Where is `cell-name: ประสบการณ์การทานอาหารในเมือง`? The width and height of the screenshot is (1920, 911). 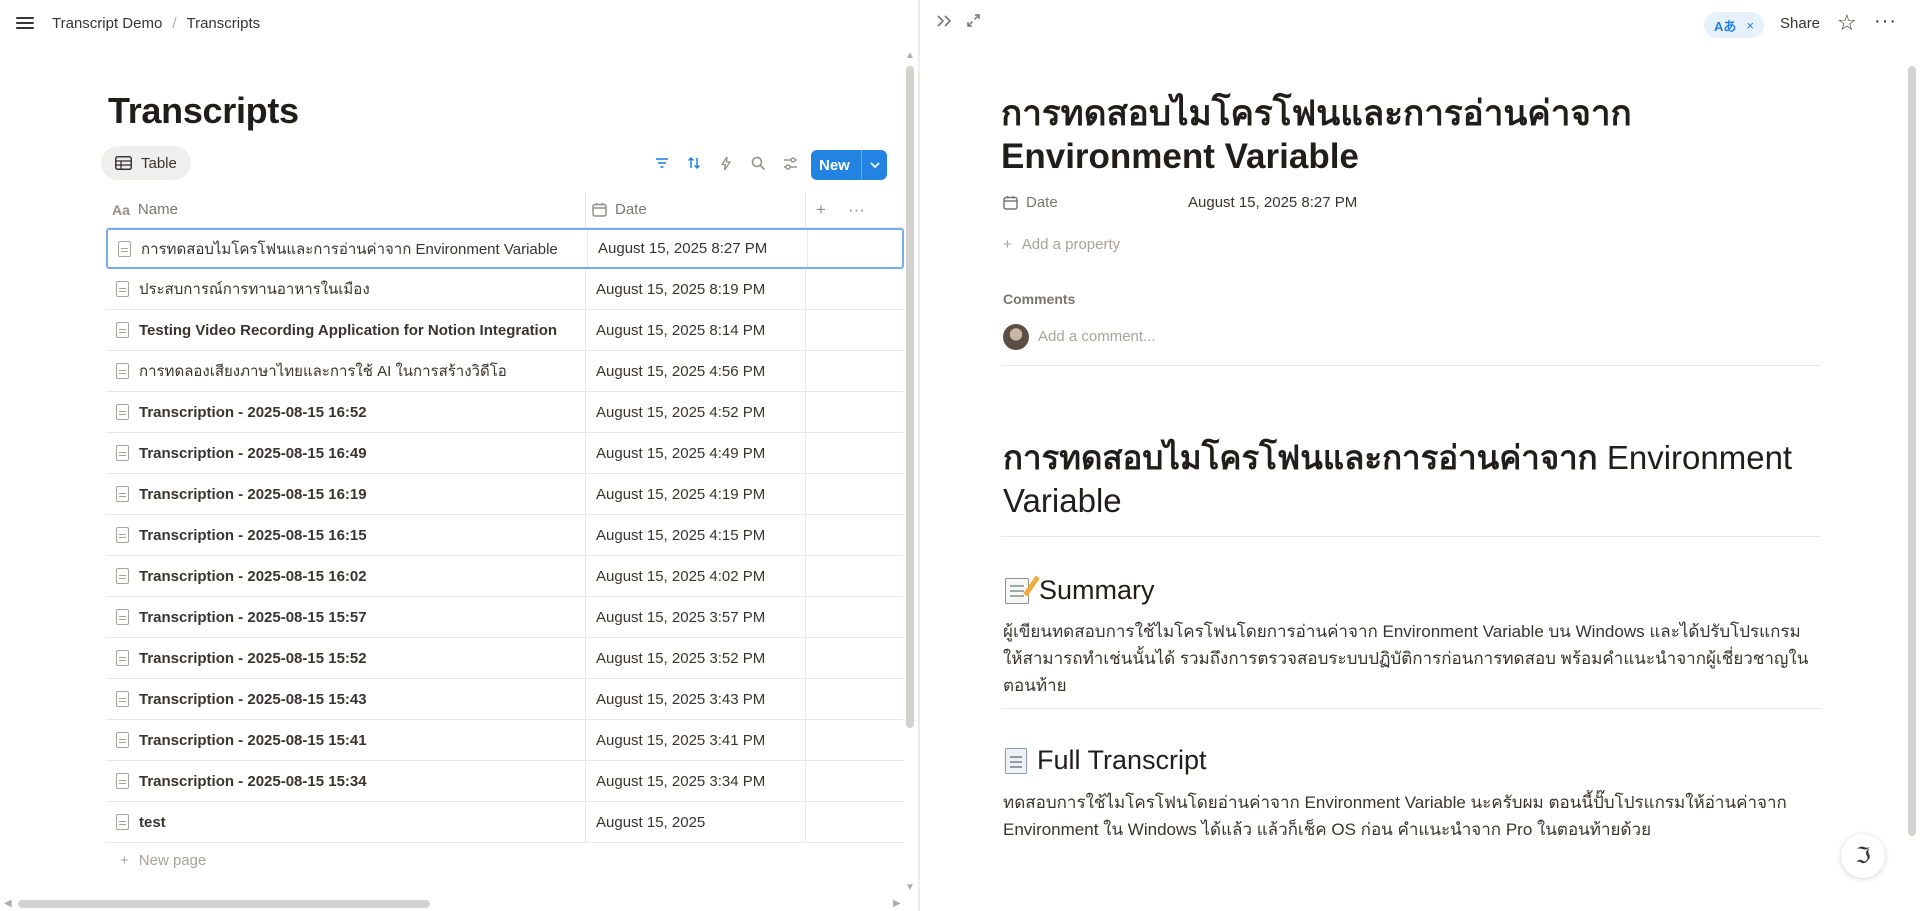
cell-name: ประสบการณ์การทานอาหารในเมือง is located at coordinates (346, 289).